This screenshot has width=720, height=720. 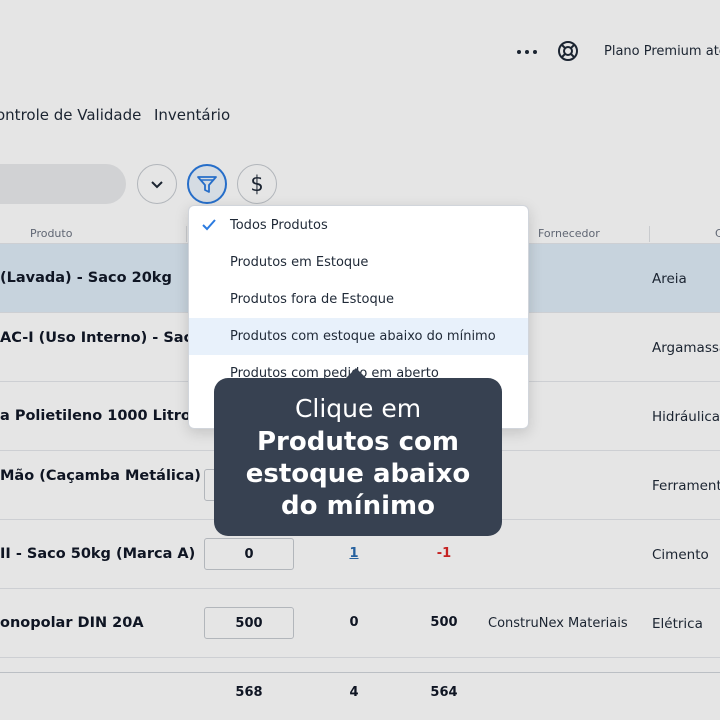 What do you see at coordinates (358, 225) in the screenshot?
I see `filter-option-all: Todos Produtos` at bounding box center [358, 225].